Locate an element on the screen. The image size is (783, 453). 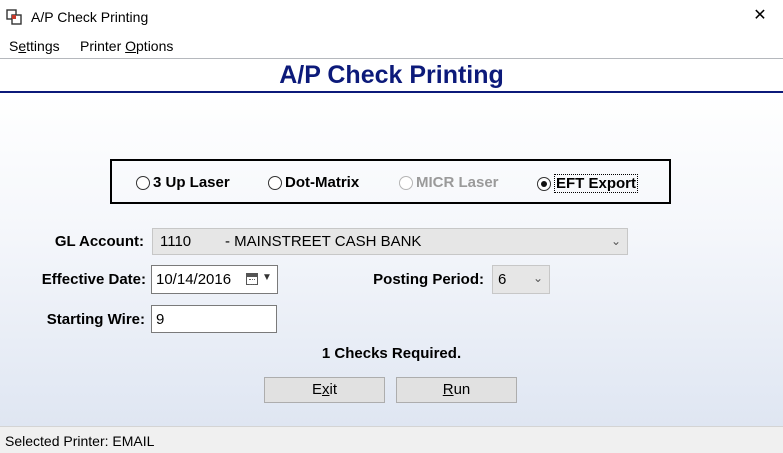
page-header: A/P Check Printing is located at coordinates (391, 75).